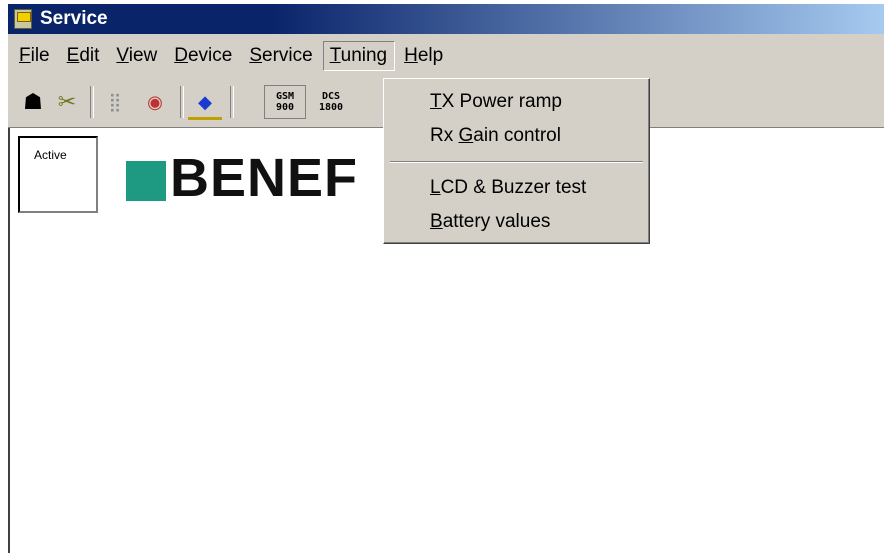  What do you see at coordinates (146, 181) in the screenshot?
I see `logo-square` at bounding box center [146, 181].